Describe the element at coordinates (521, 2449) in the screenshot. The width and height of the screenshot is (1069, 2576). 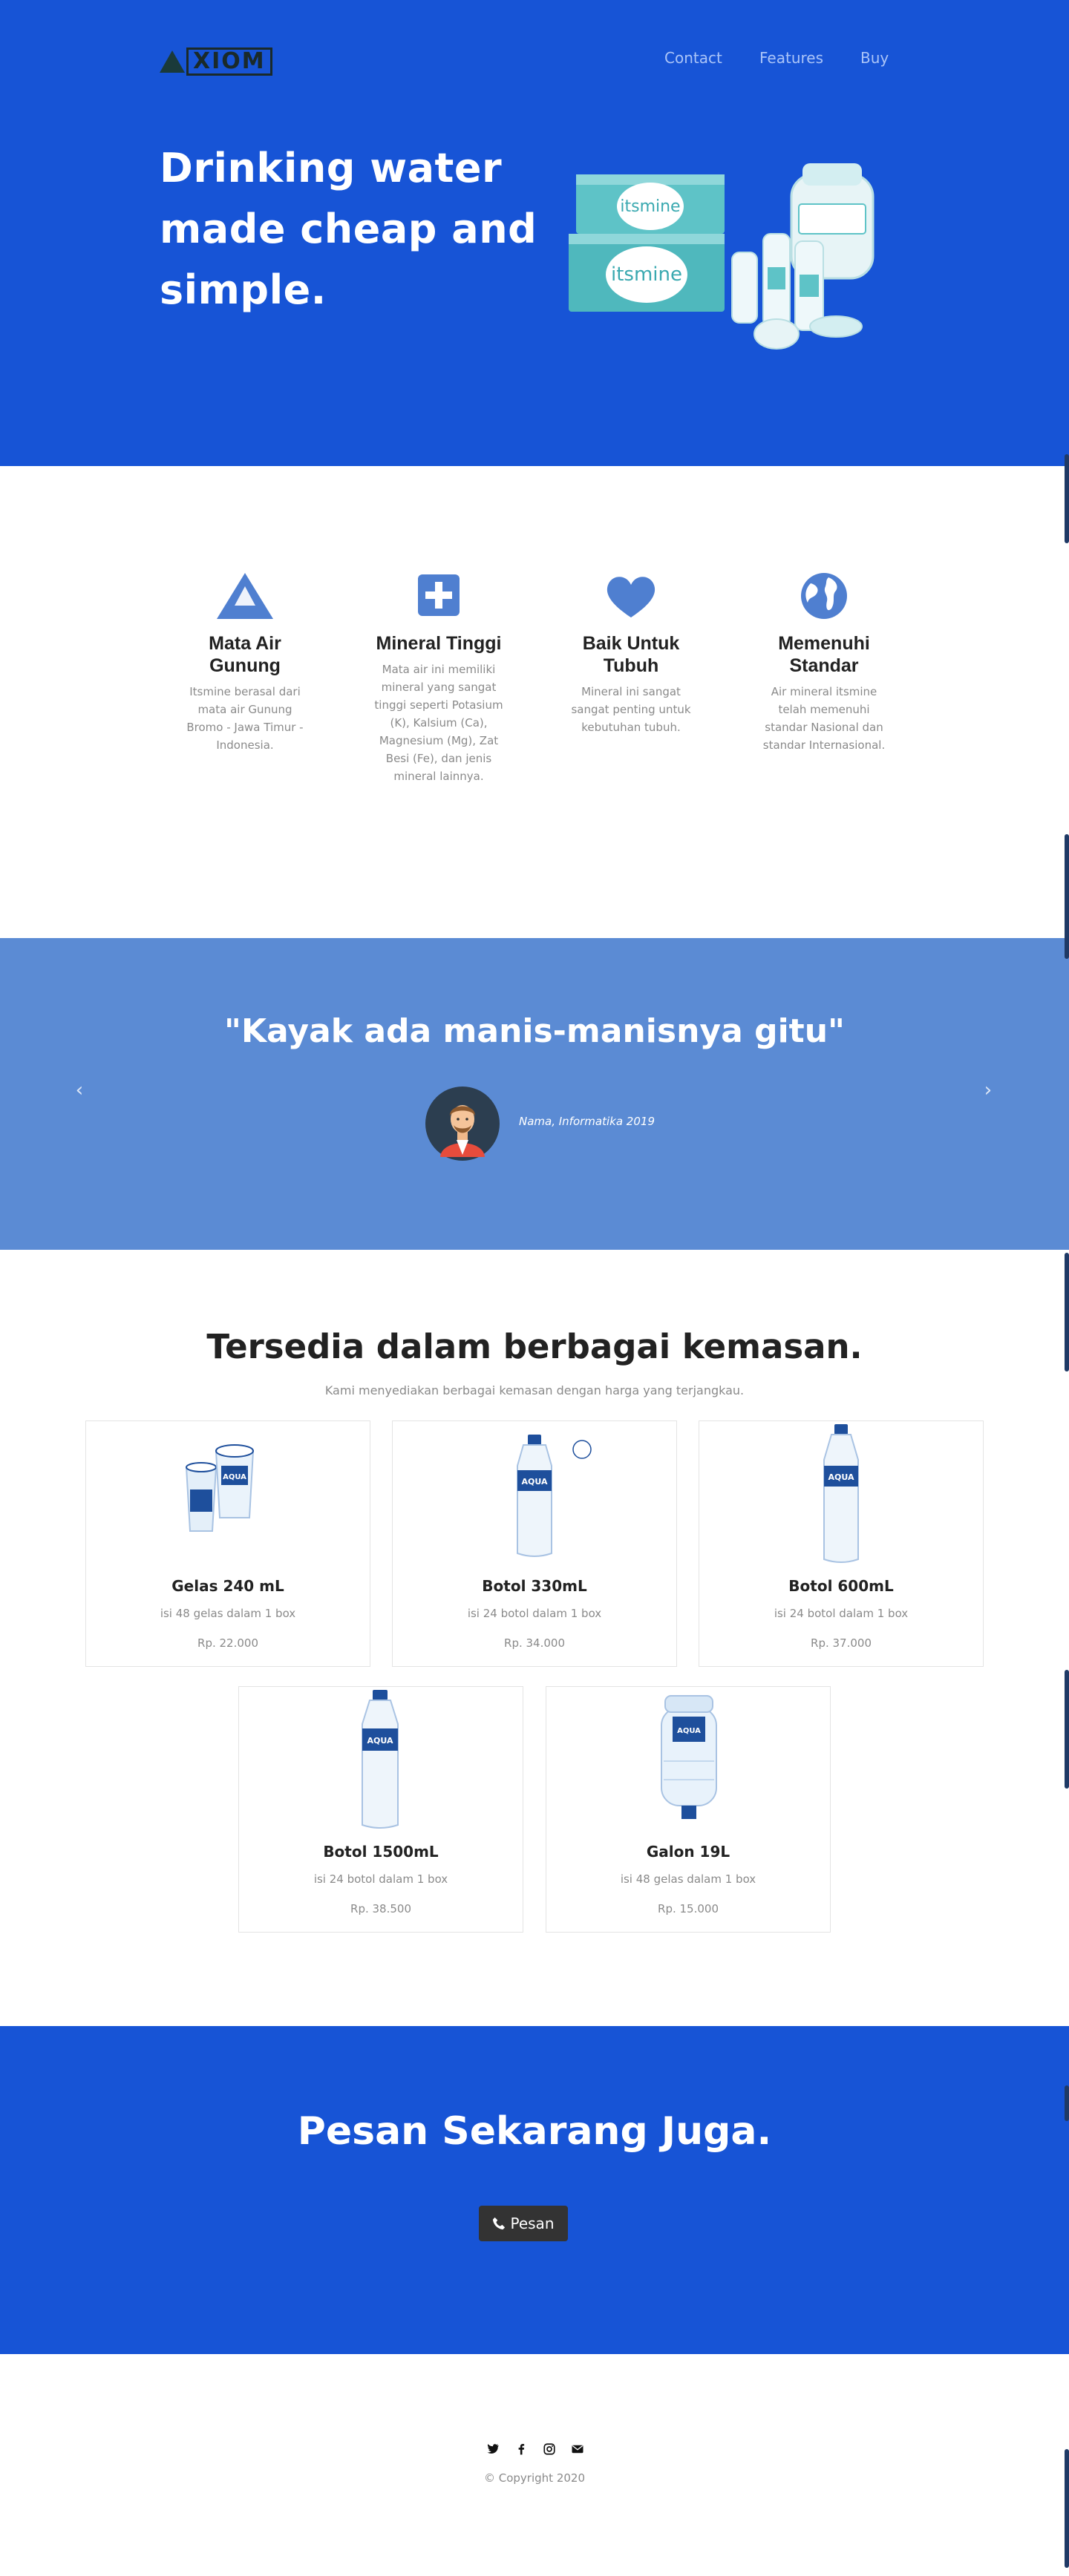
I see `facebook-icon` at that location.